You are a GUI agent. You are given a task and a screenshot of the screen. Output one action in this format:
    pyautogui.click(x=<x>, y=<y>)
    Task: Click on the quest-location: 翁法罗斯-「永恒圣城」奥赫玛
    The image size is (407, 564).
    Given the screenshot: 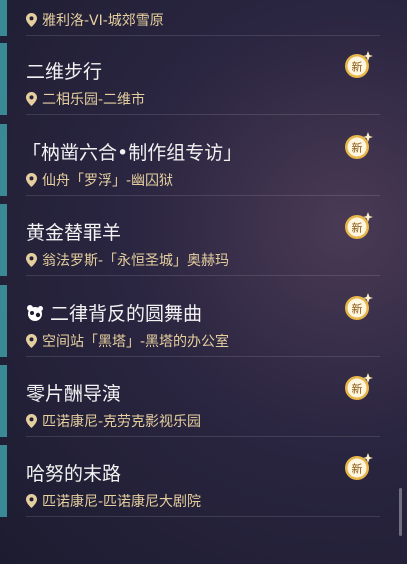 What is the action you would take?
    pyautogui.click(x=127, y=260)
    